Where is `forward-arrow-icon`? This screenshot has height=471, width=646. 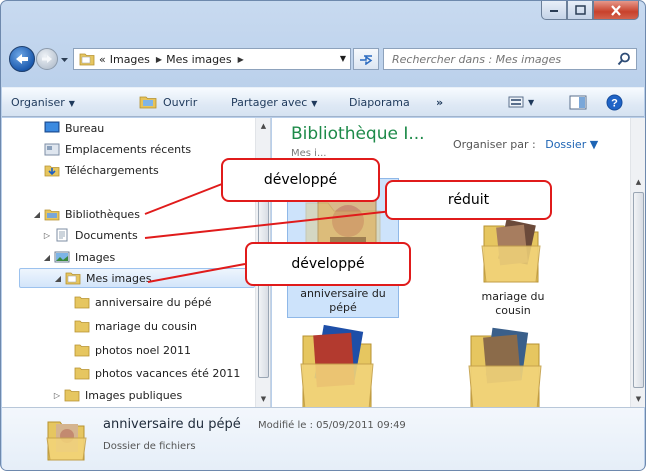 forward-arrow-icon is located at coordinates (47, 59).